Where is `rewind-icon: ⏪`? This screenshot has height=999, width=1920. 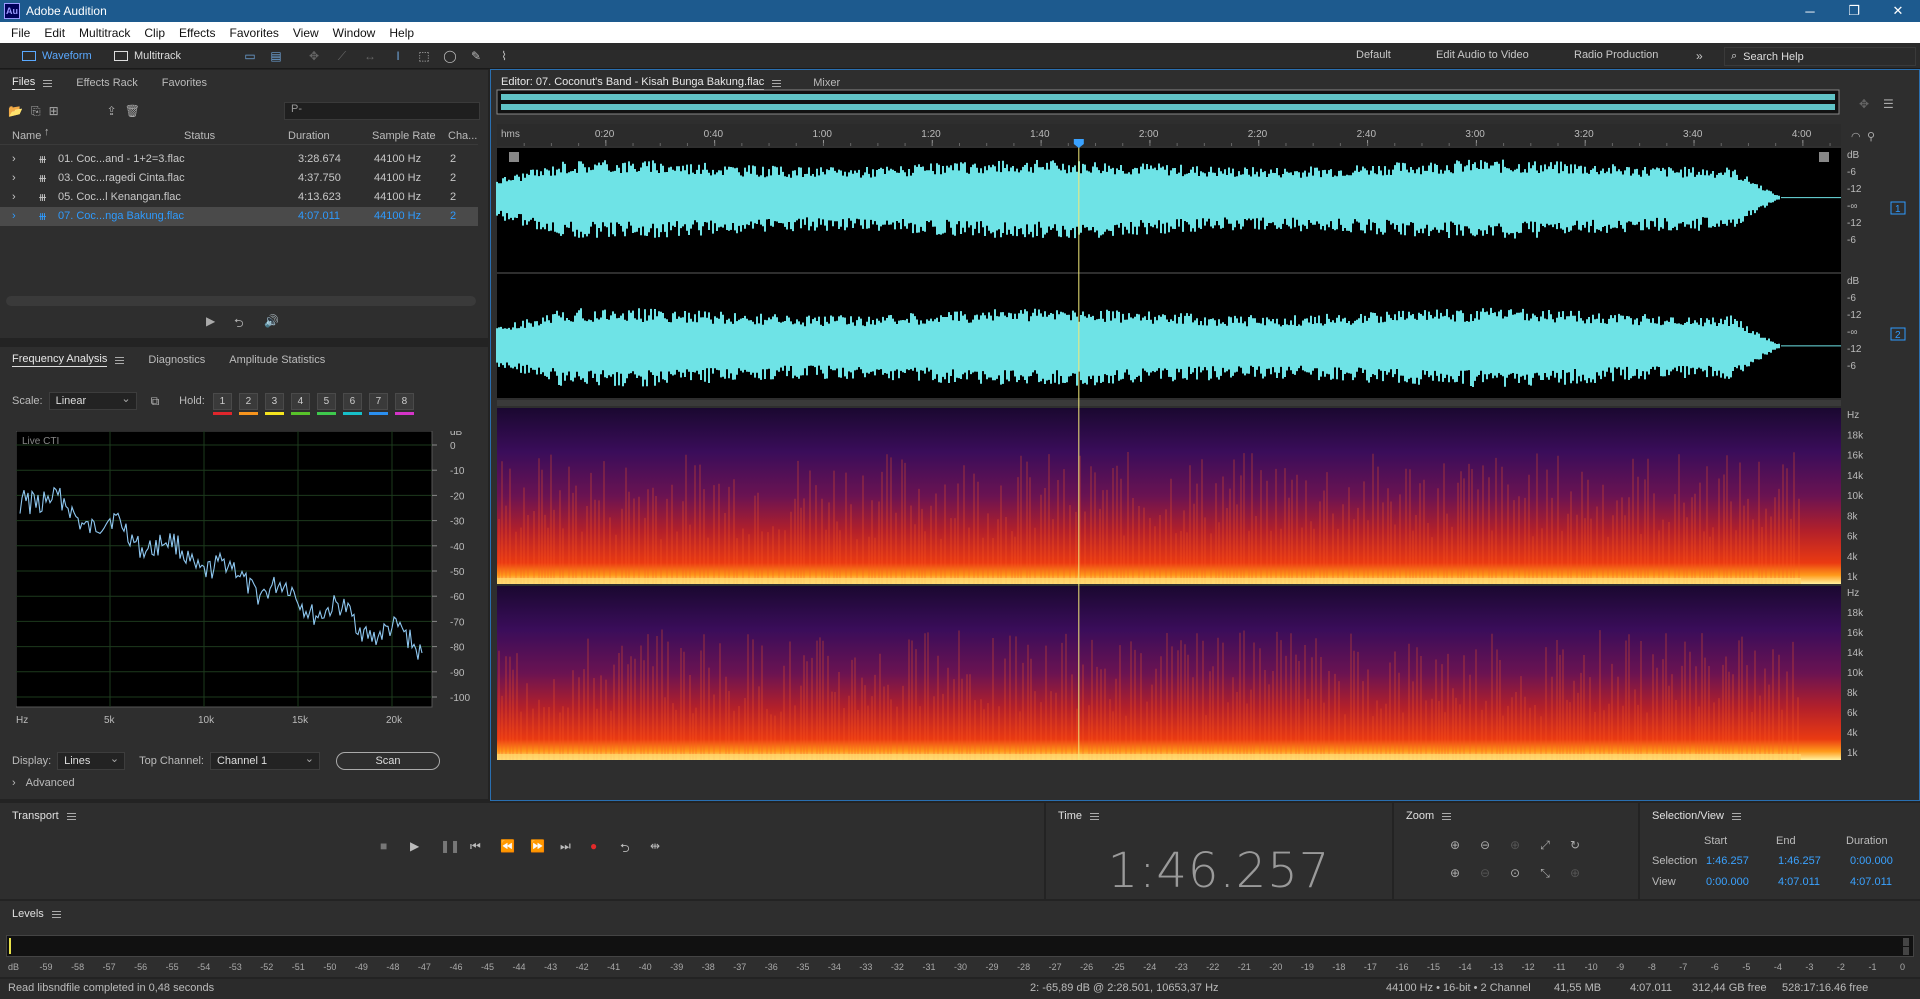 rewind-icon: ⏪ is located at coordinates (507, 846).